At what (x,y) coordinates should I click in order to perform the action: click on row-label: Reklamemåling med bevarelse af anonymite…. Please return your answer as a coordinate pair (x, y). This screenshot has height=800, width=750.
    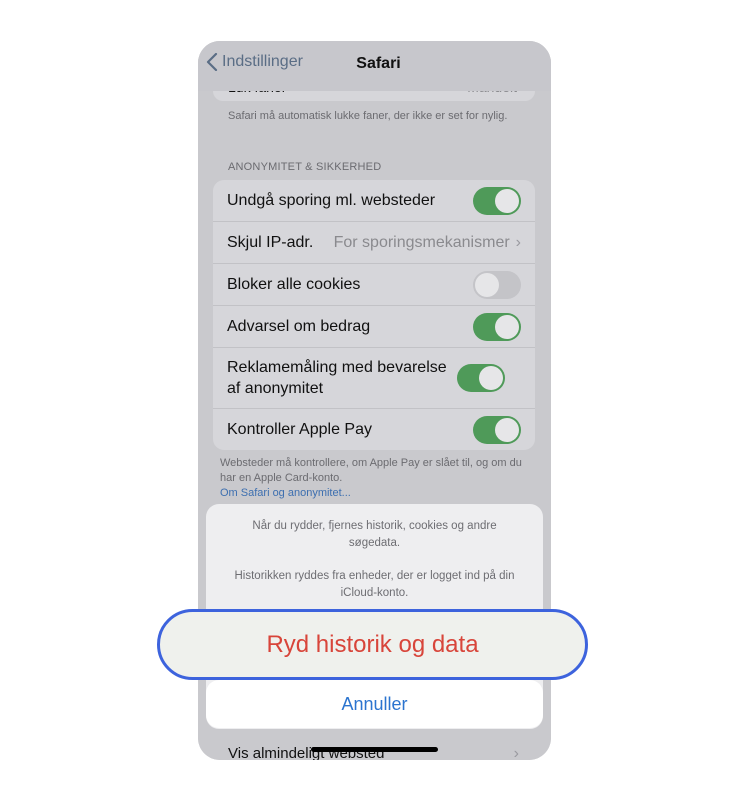
    Looking at the image, I should click on (337, 378).